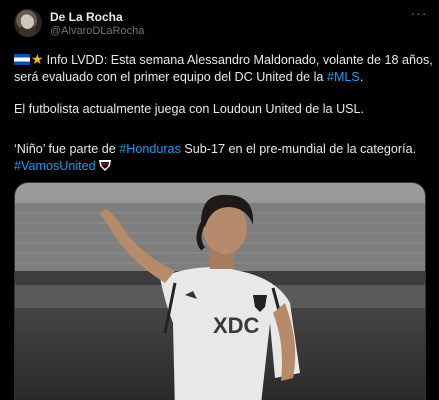 Image resolution: width=439 pixels, height=400 pixels. I want to click on star-icon: ★, so click(37, 59).